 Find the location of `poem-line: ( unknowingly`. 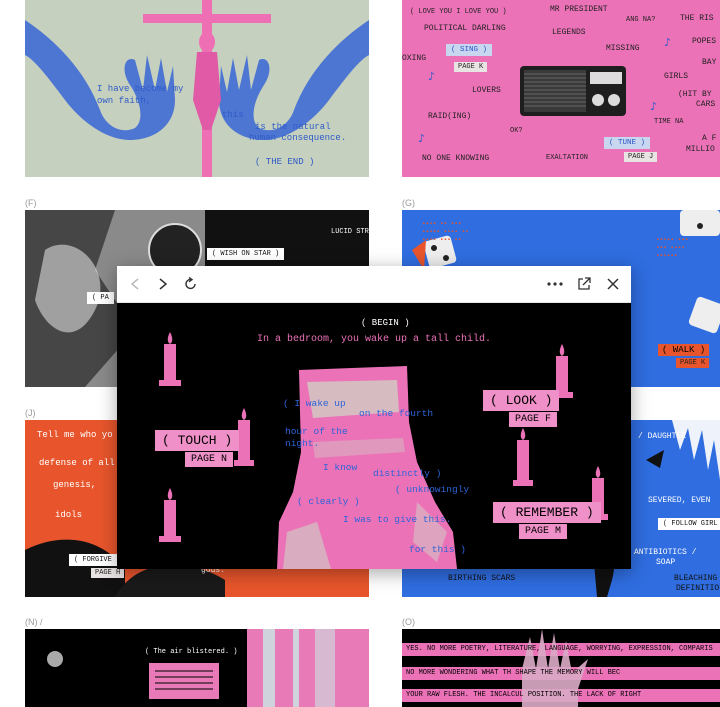

poem-line: ( unknowingly is located at coordinates (432, 489).